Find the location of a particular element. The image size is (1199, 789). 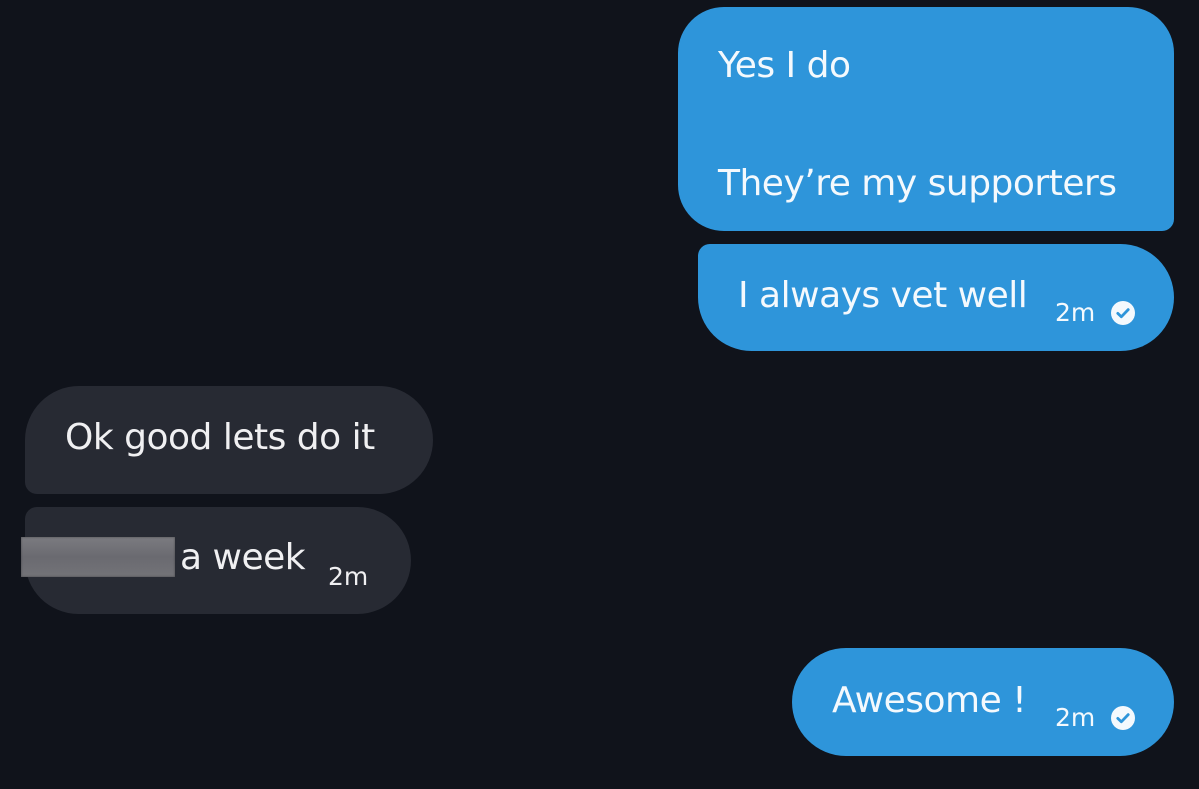

sent-message-bubble: I always vet well 2m is located at coordinates (936, 297).